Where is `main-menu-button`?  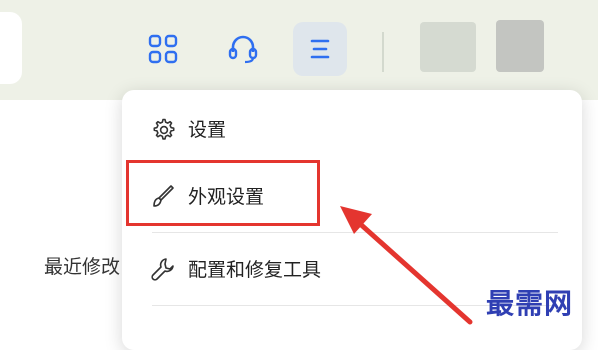
main-menu-button is located at coordinates (320, 49).